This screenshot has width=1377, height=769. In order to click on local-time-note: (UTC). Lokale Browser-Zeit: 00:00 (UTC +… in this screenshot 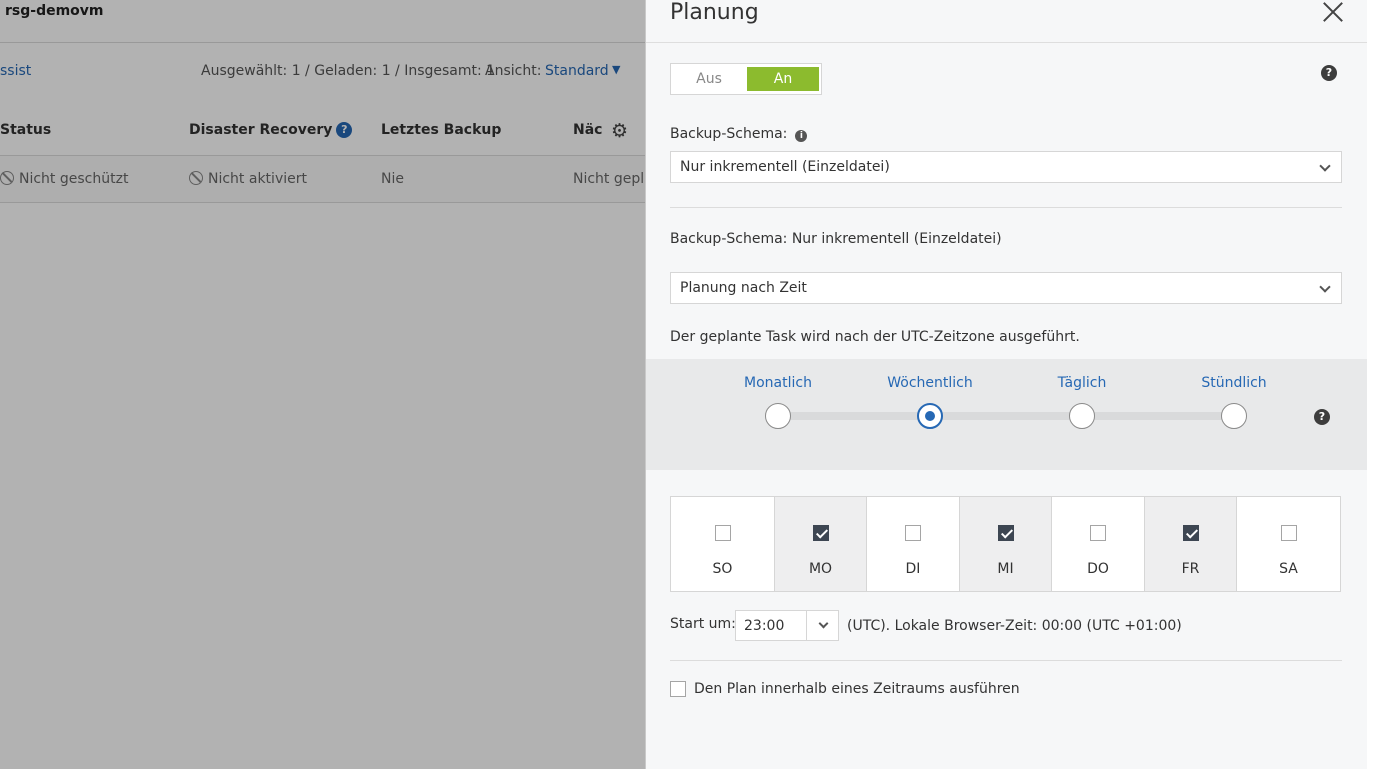, I will do `click(1014, 626)`.